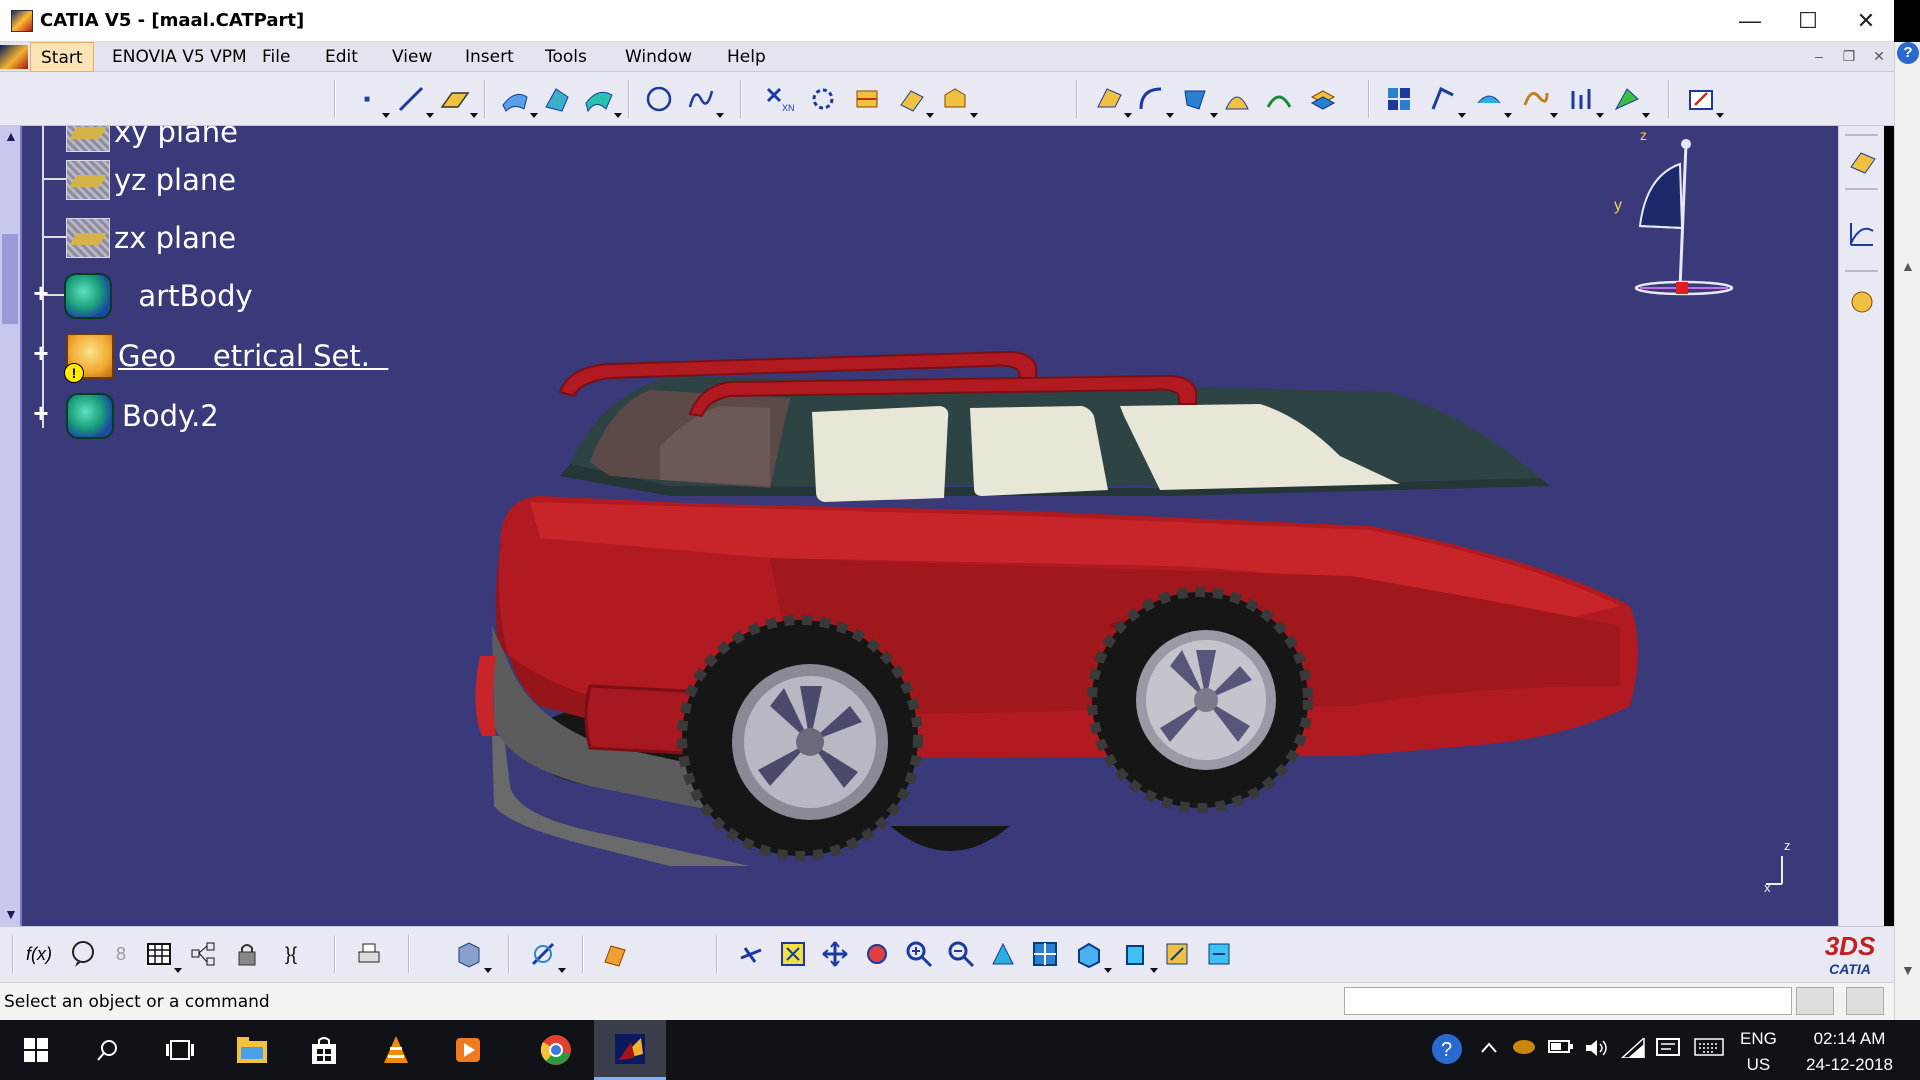 This screenshot has height=1080, width=1920. I want to click on menu-tools: Tools, so click(566, 57).